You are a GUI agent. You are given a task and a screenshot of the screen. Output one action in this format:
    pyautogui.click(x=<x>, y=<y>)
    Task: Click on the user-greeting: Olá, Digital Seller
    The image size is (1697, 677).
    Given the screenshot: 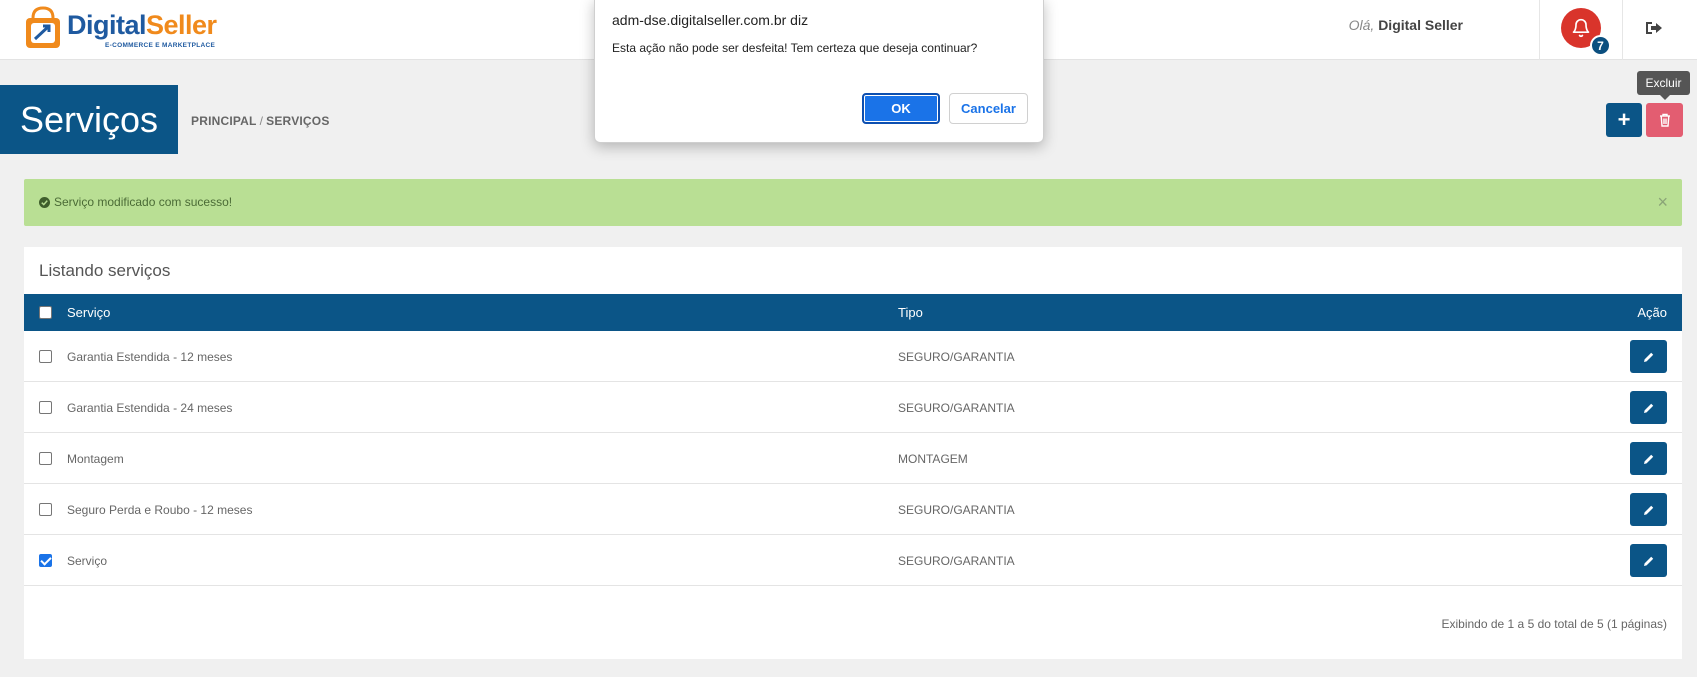 What is the action you would take?
    pyautogui.click(x=1405, y=25)
    